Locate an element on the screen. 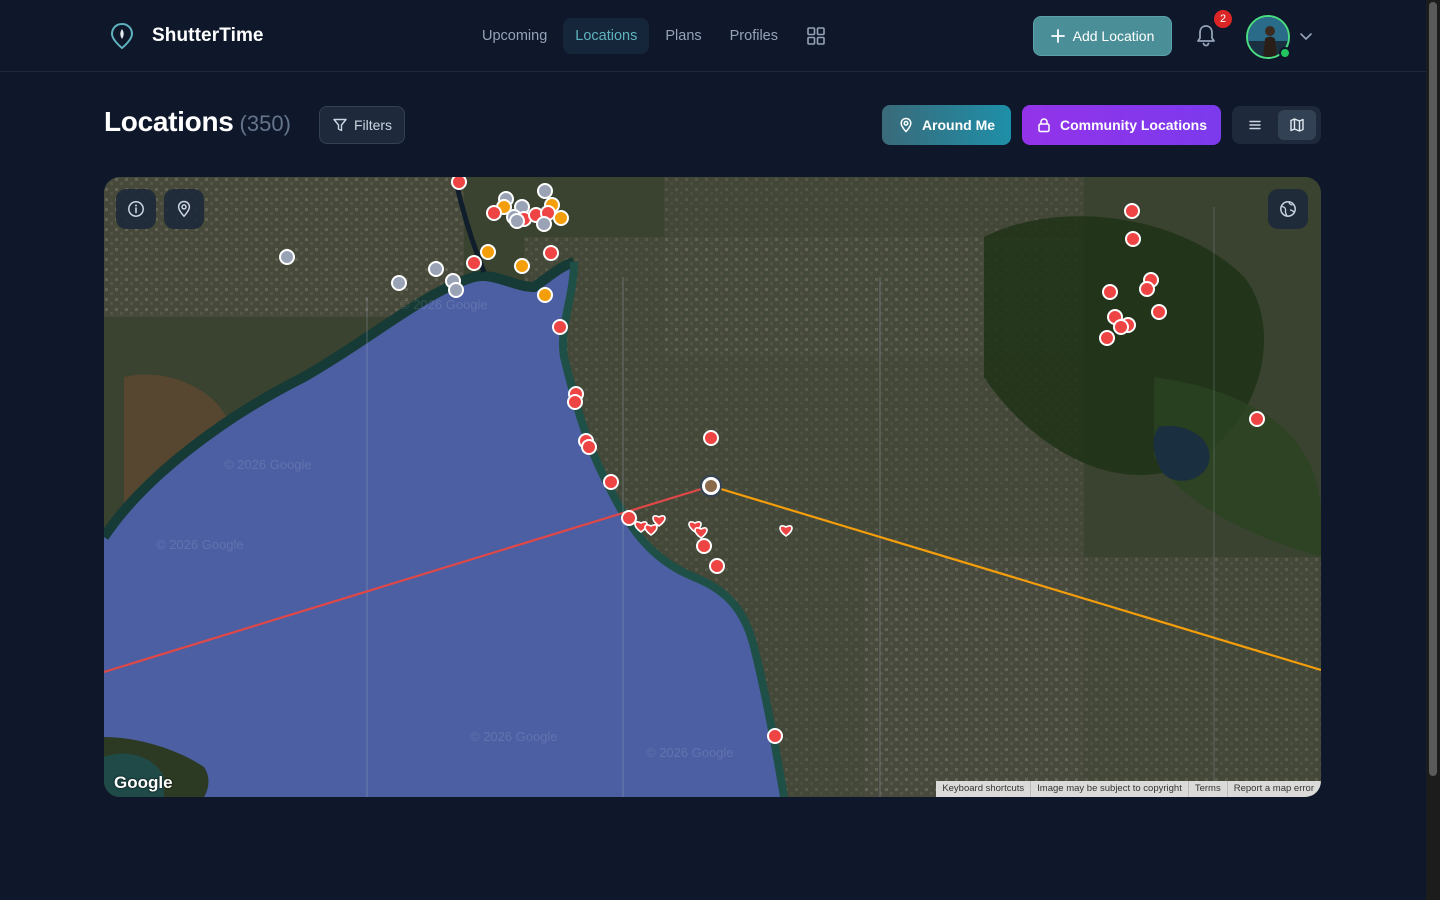 The width and height of the screenshot is (1440, 900). google-logo: Google is located at coordinates (143, 782).